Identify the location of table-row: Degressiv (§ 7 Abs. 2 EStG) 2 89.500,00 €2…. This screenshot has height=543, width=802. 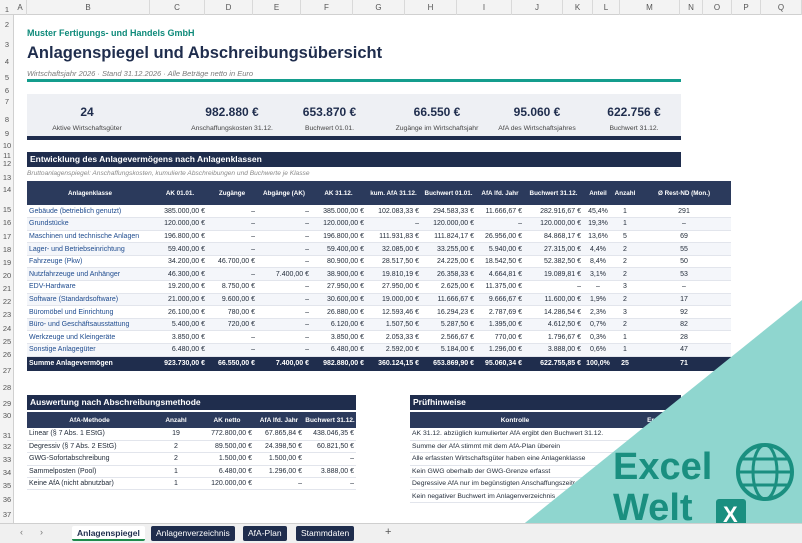
(191, 447).